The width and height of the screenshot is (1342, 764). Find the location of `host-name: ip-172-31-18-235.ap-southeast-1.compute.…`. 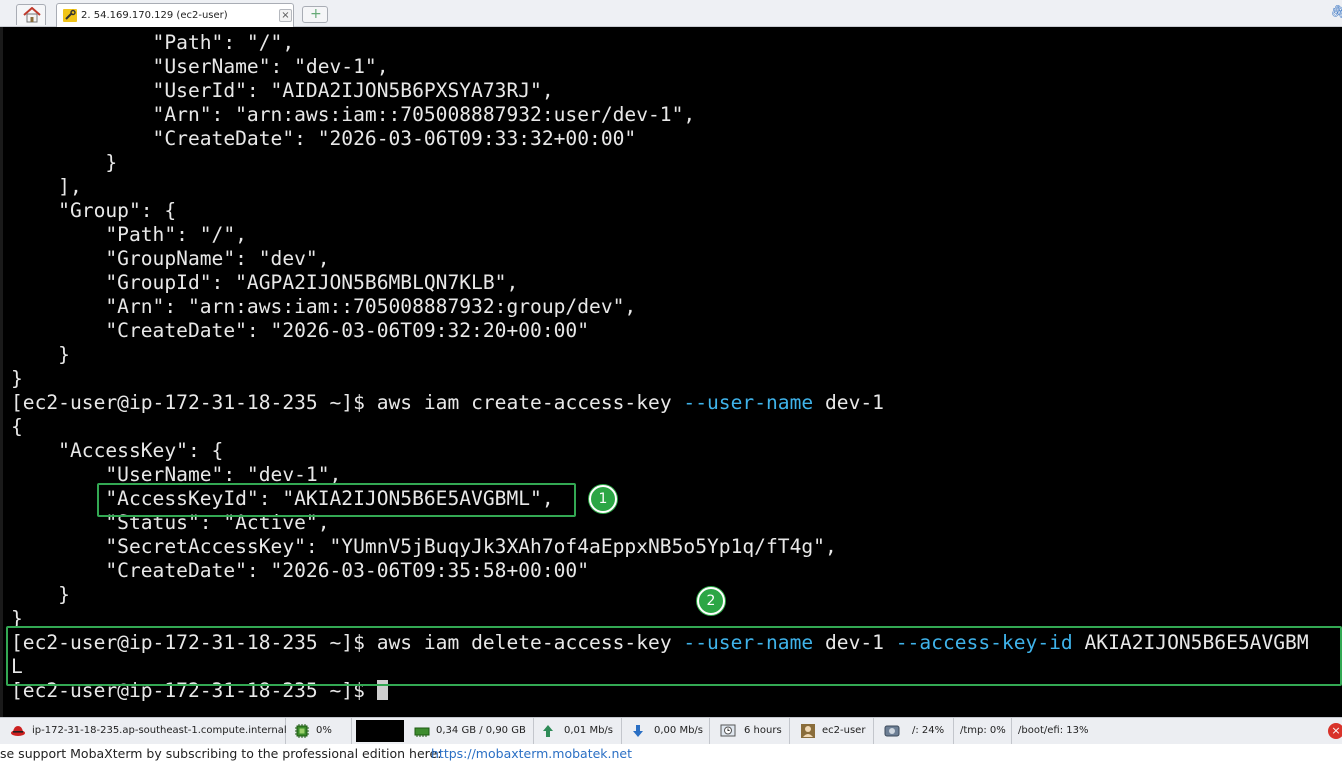

host-name: ip-172-31-18-235.ap-southeast-1.compute.… is located at coordinates (159, 730).